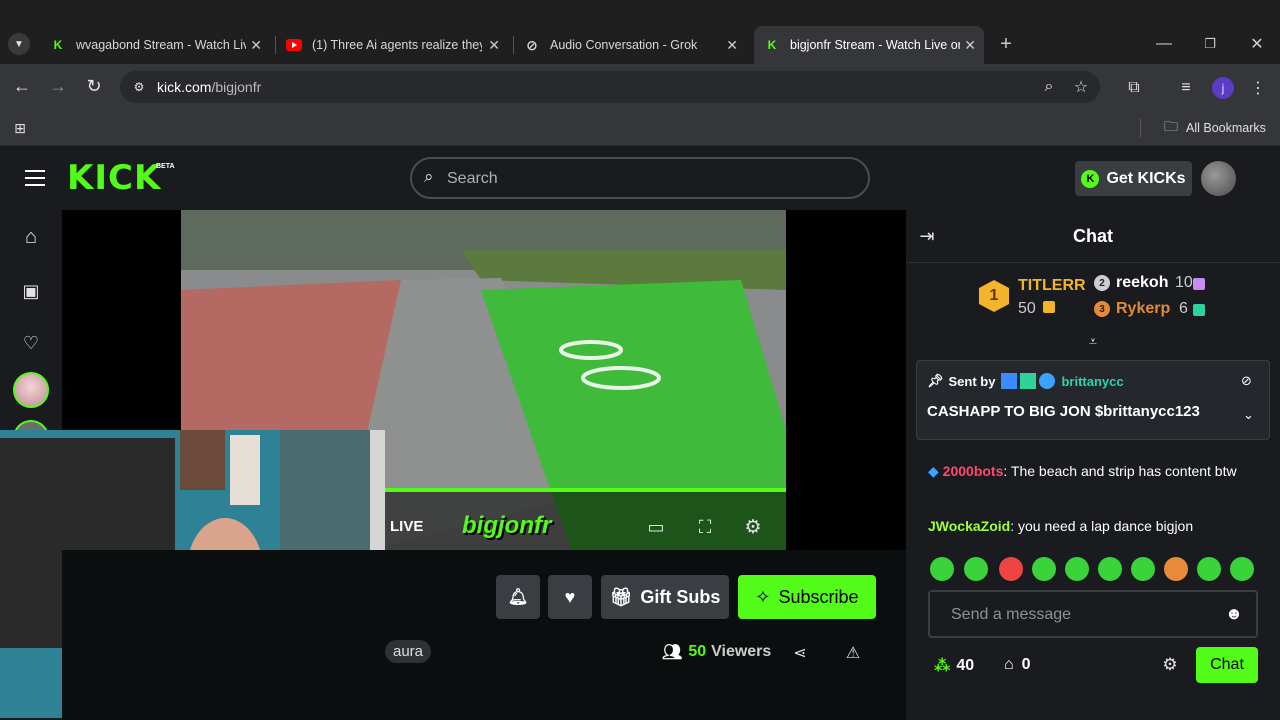 Image resolution: width=1280 pixels, height=720 pixels. Describe the element at coordinates (1171, 126) in the screenshot. I see `folder-icon: 🗀` at that location.